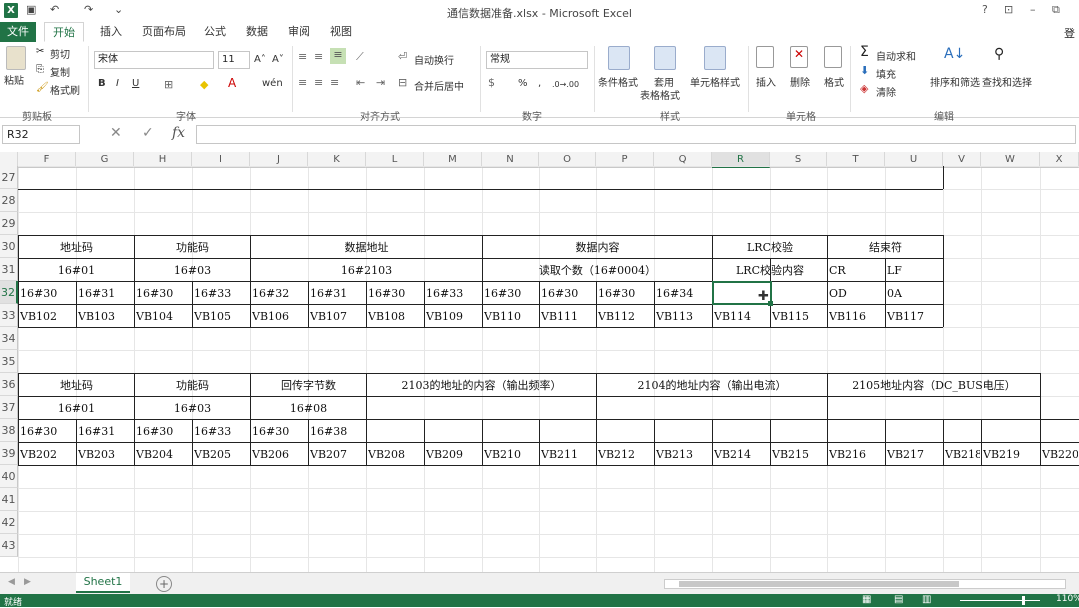 This screenshot has width=1079, height=608. Describe the element at coordinates (111, 32) in the screenshot. I see `tab-insert: 插入` at that location.